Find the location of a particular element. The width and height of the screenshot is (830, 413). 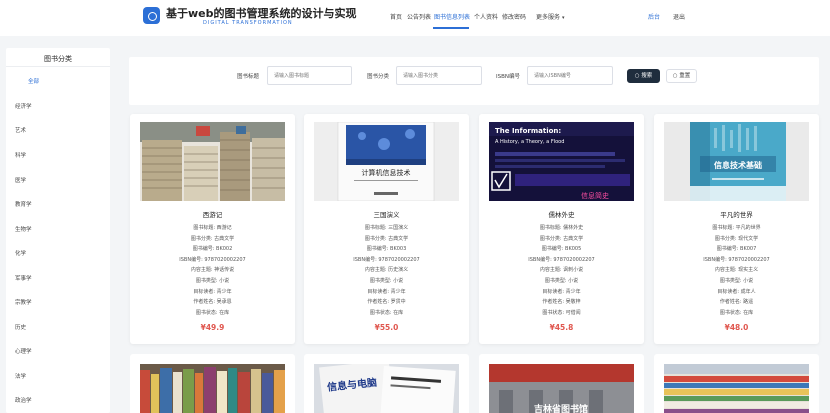

site-subtitle: DIGITAL TRANSFORMATION is located at coordinates (248, 23).